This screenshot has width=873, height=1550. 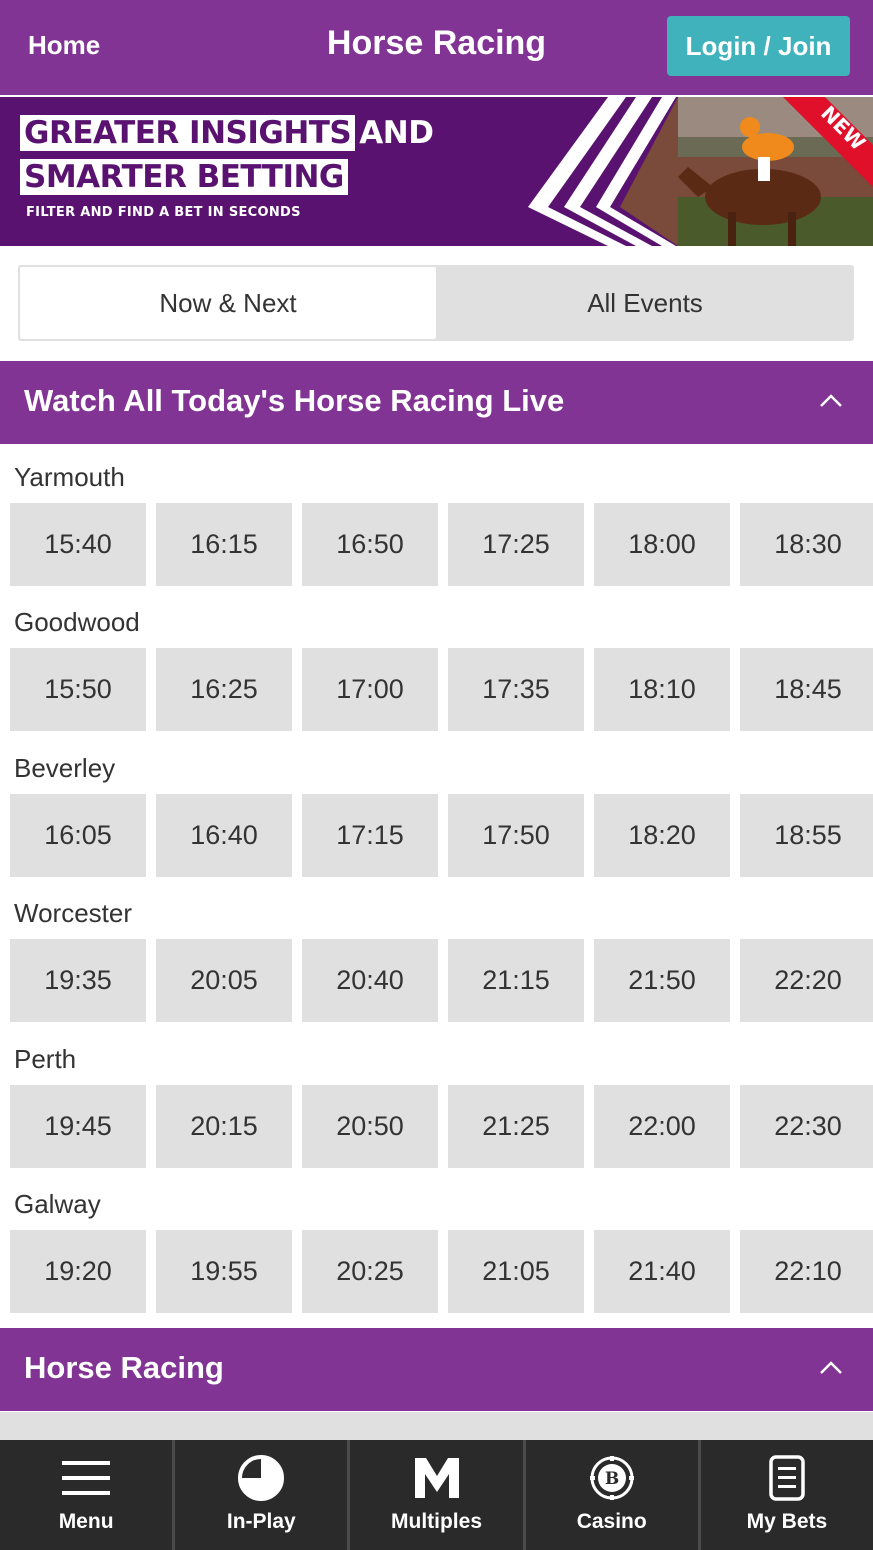 I want to click on race-time-button: 16:25, so click(x=224, y=689).